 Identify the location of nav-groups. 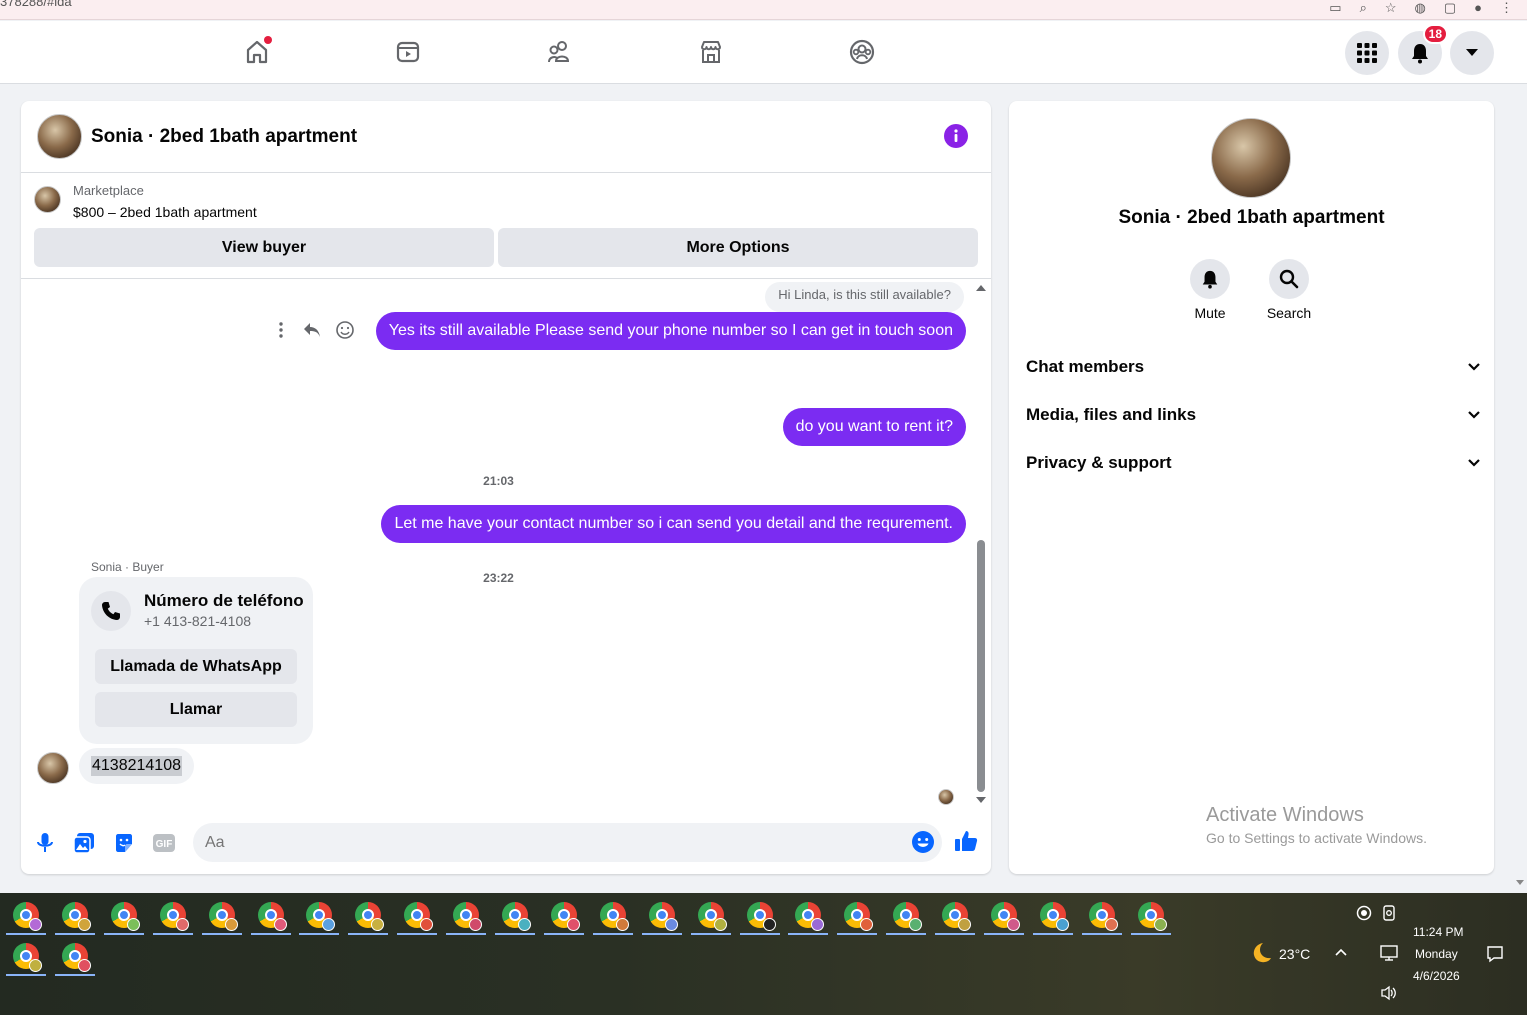
(862, 52).